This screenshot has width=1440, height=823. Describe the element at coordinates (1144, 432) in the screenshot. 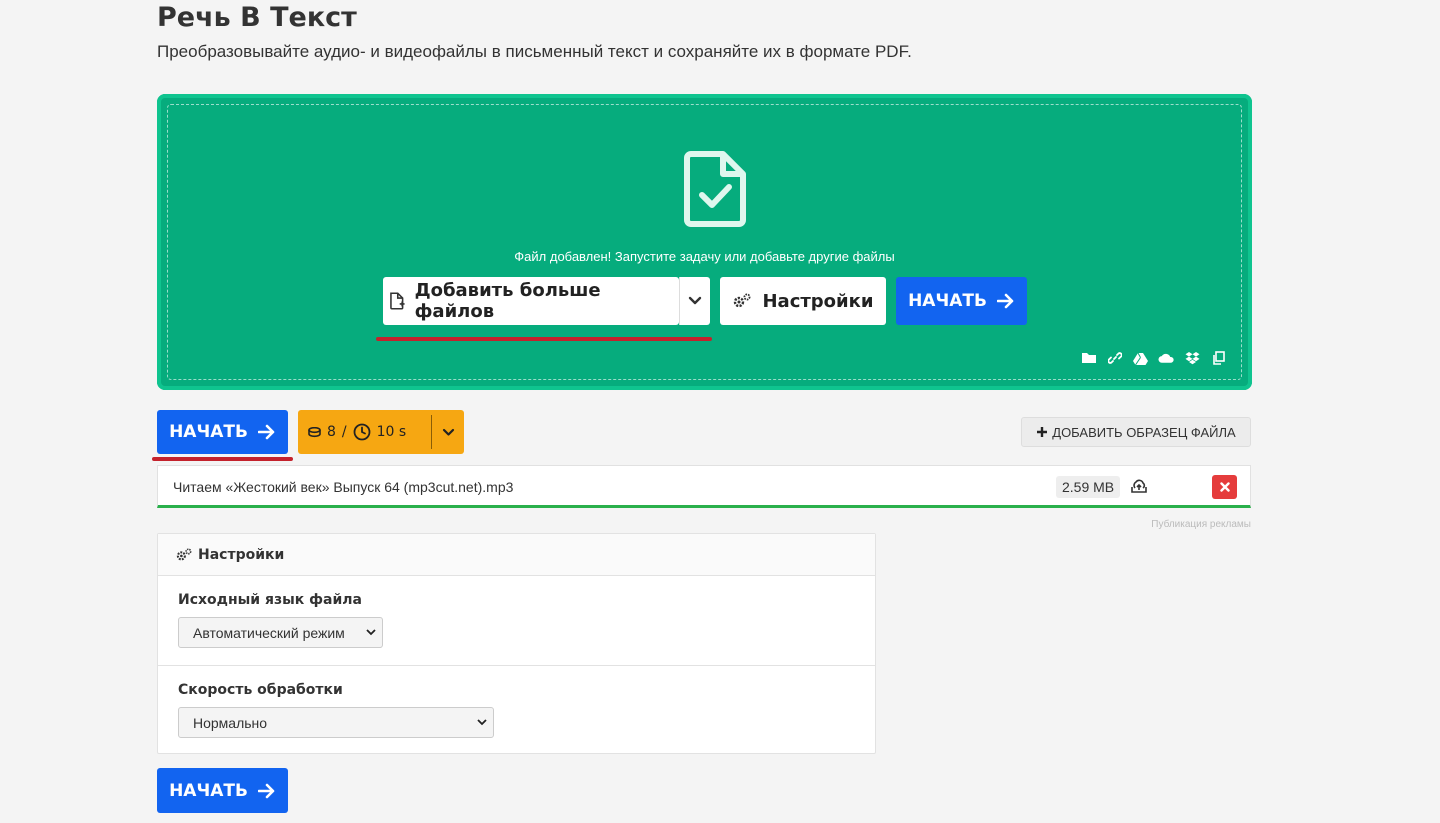

I see `add-sample-label: ДОБАВИТЬ ОБРАЗЕЦ ФАЙЛА` at that location.